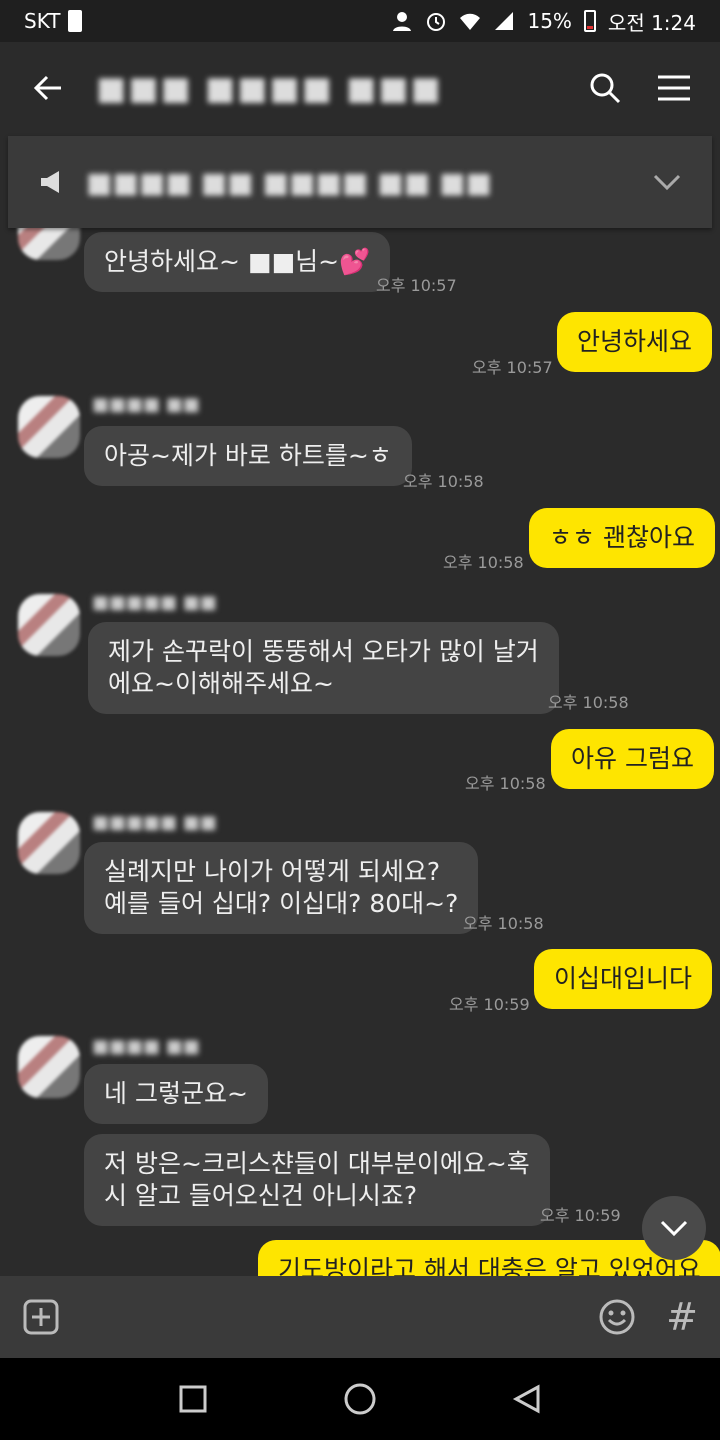 This screenshot has height=1440, width=720. Describe the element at coordinates (323, 668) in the screenshot. I see `message-bubble: 제가 손꾸락이 뚱뚱해서 오타가 많이 날거 에요~이해해주세요~` at that location.